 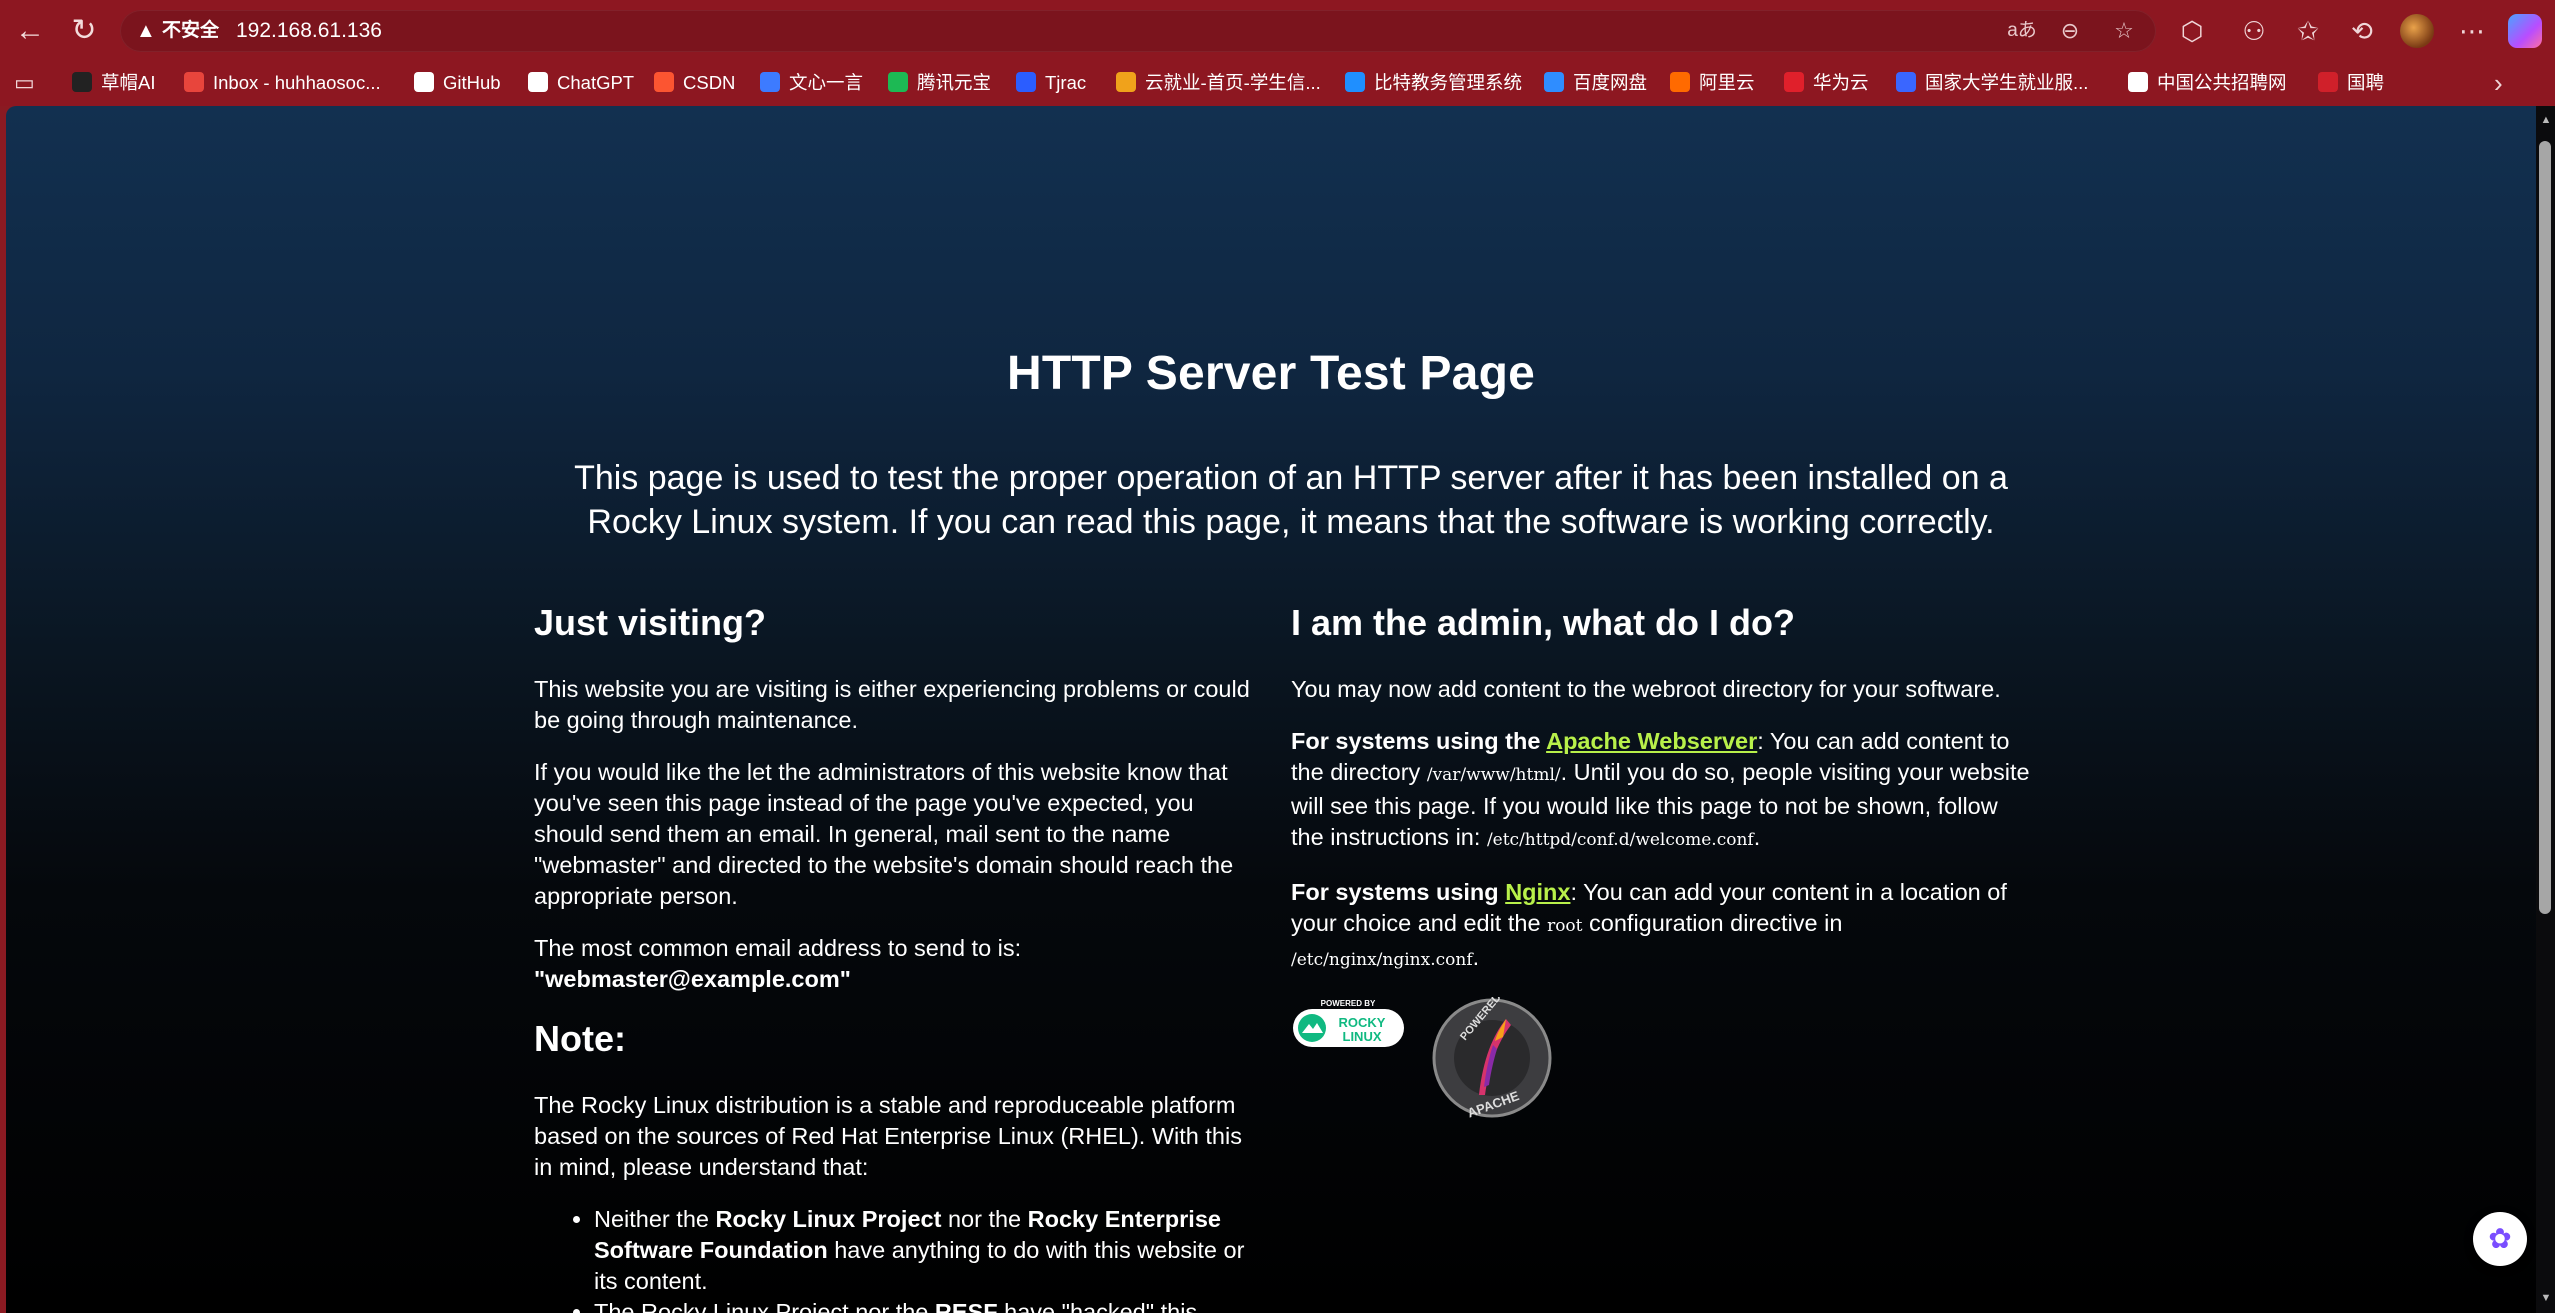 What do you see at coordinates (1610, 82) in the screenshot?
I see `bookmark-label: 百度网盘` at bounding box center [1610, 82].